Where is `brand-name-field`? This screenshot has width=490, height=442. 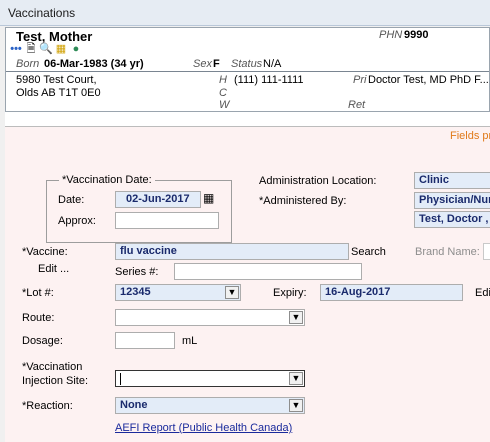
brand-name-field is located at coordinates (486, 251).